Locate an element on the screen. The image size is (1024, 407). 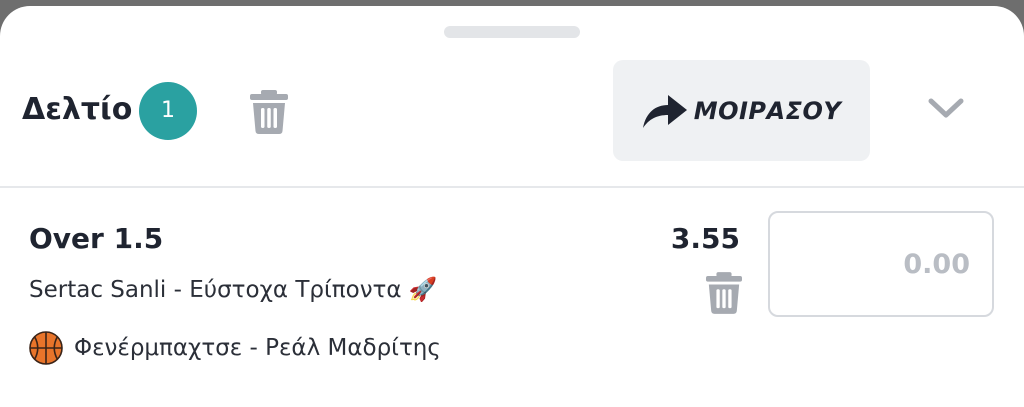
share-label: ΜΟΙΡΑΣΟΥ is located at coordinates (767, 110).